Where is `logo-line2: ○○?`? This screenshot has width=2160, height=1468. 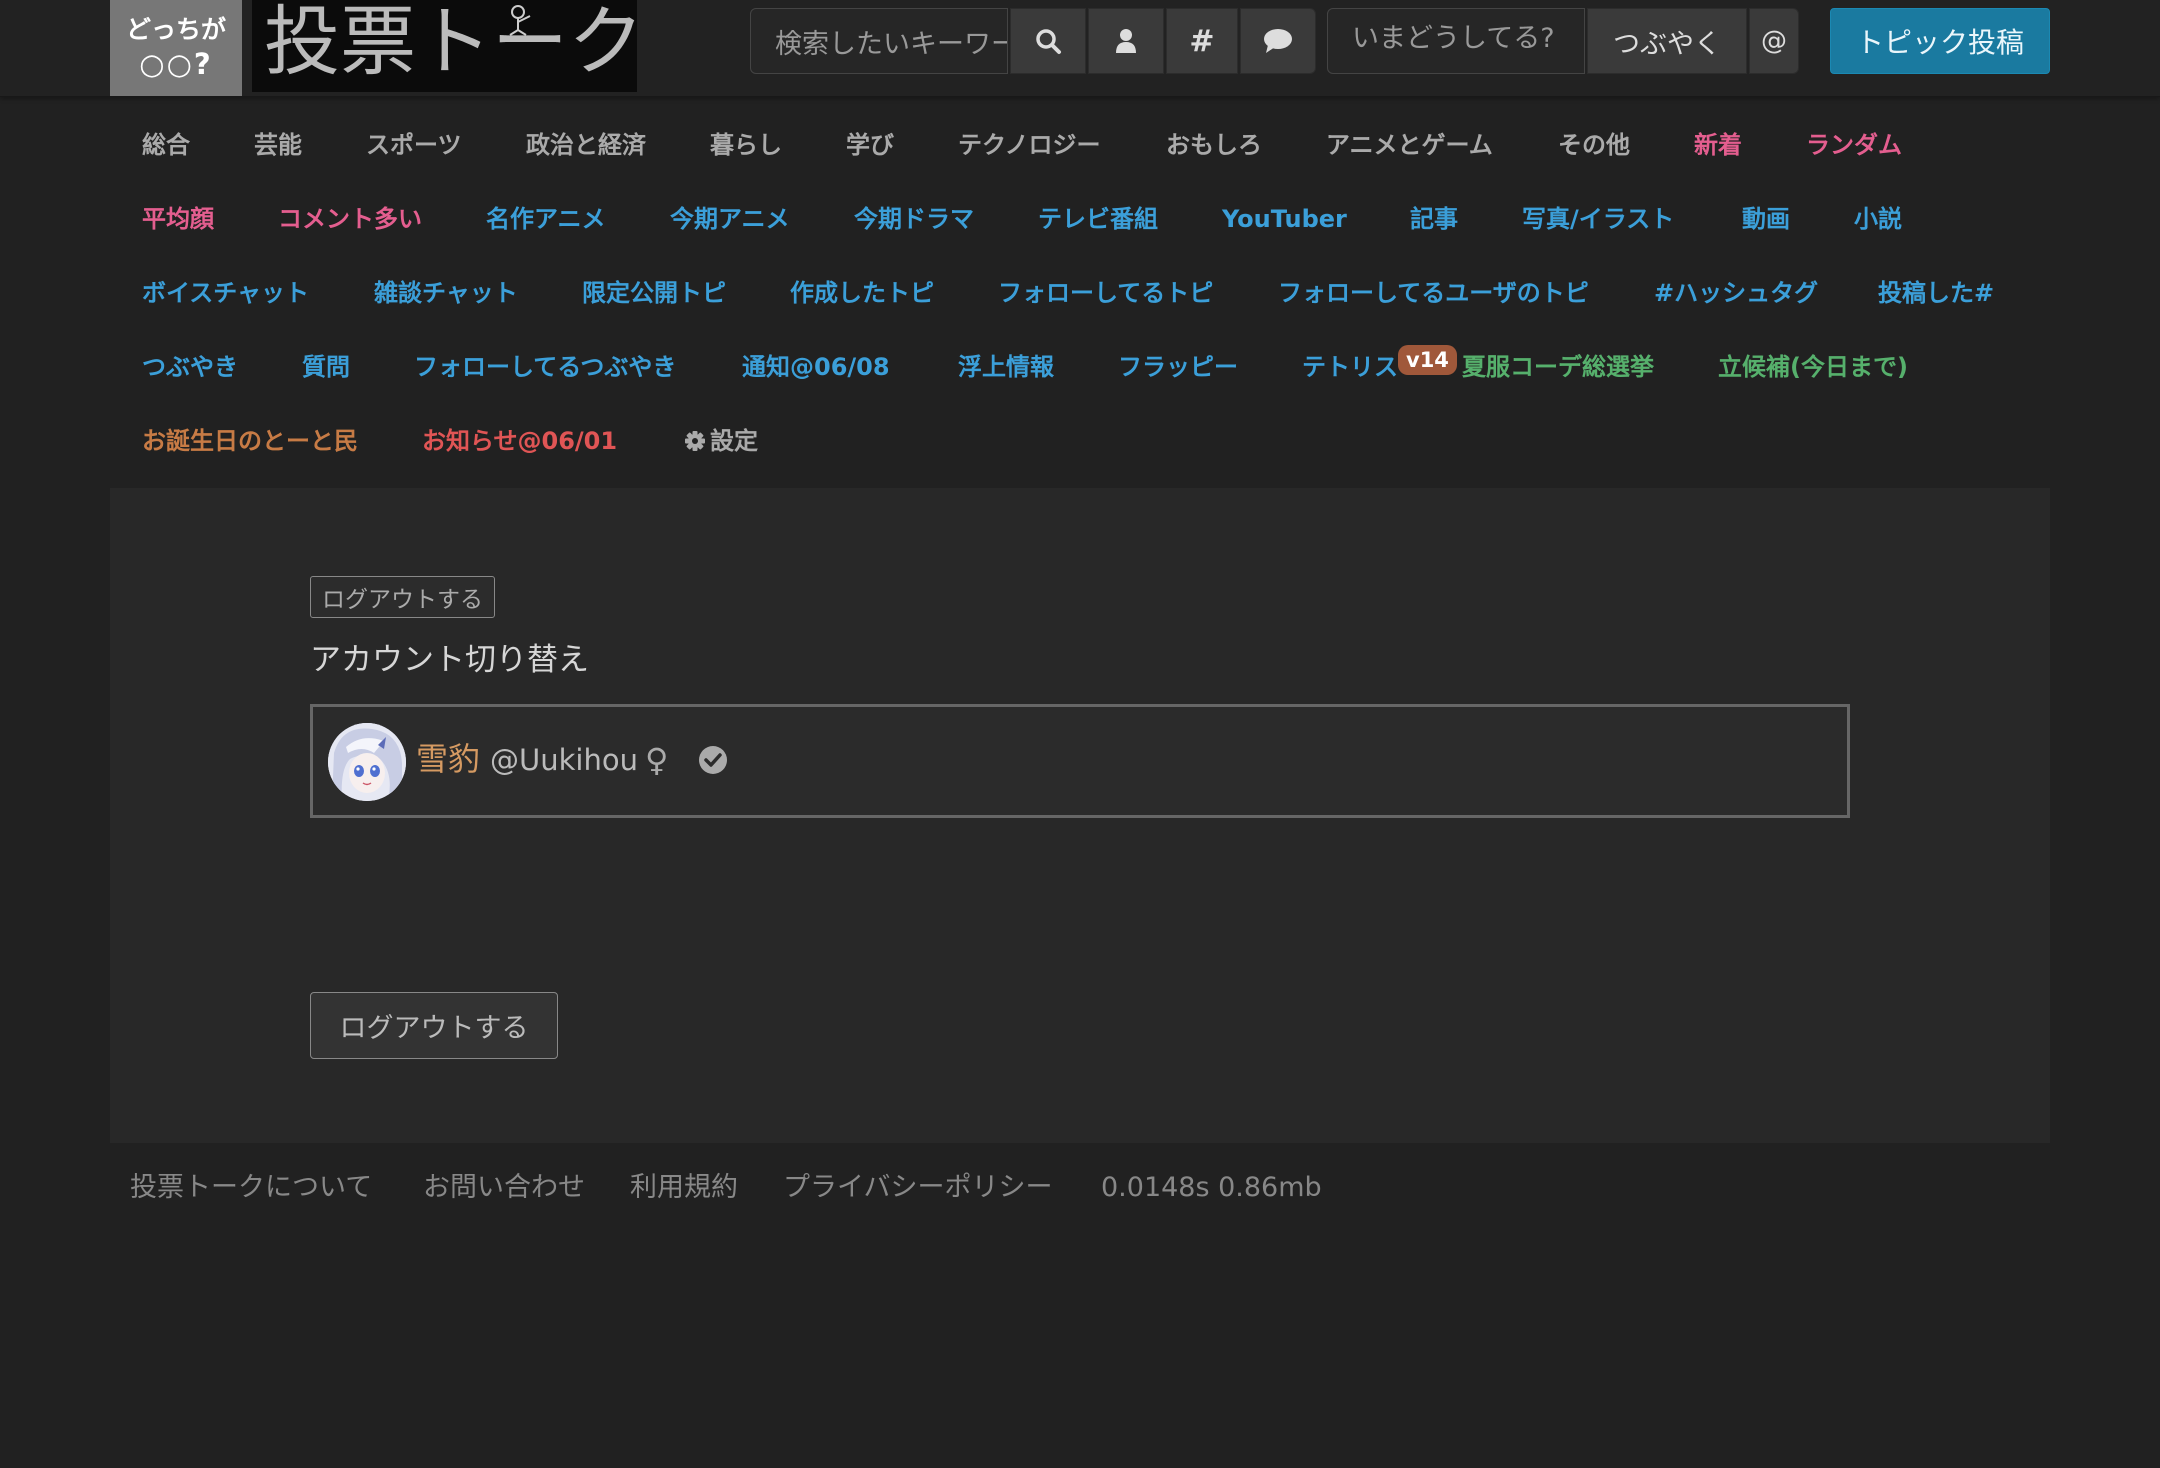 logo-line2: ○○? is located at coordinates (176, 63).